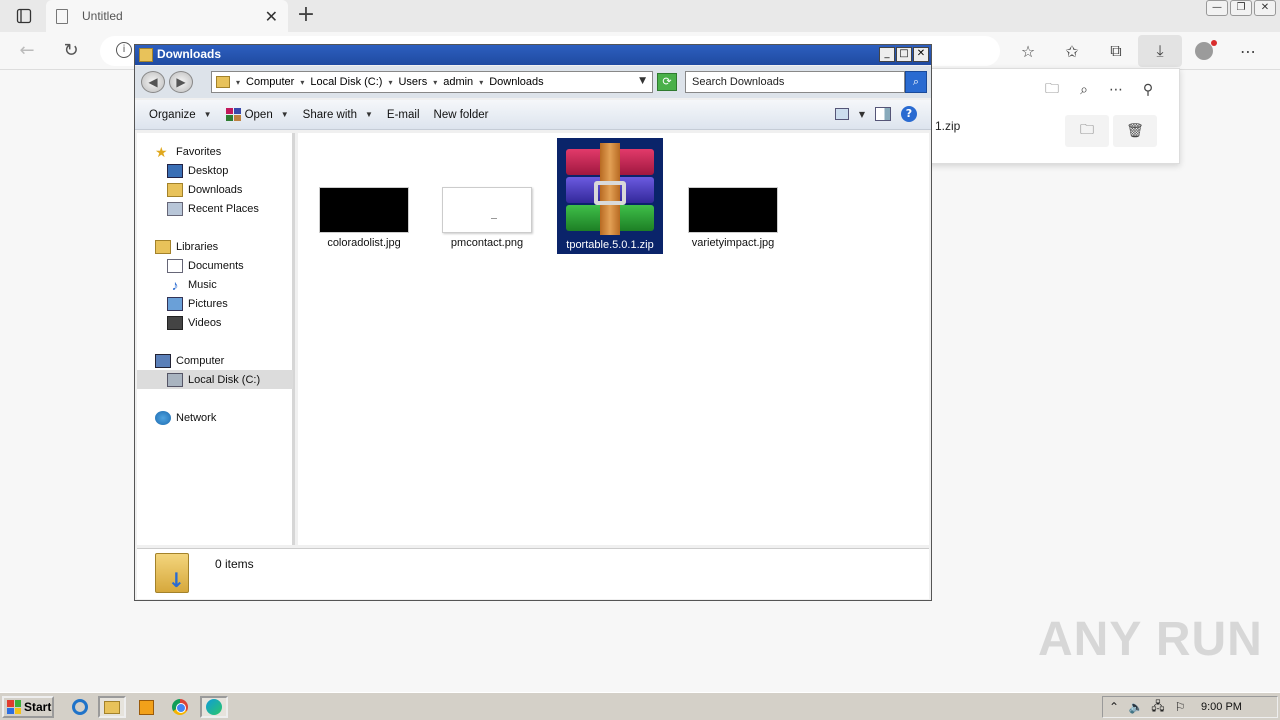 The image size is (1280, 720). I want to click on nav-item-network: Network, so click(185, 418).